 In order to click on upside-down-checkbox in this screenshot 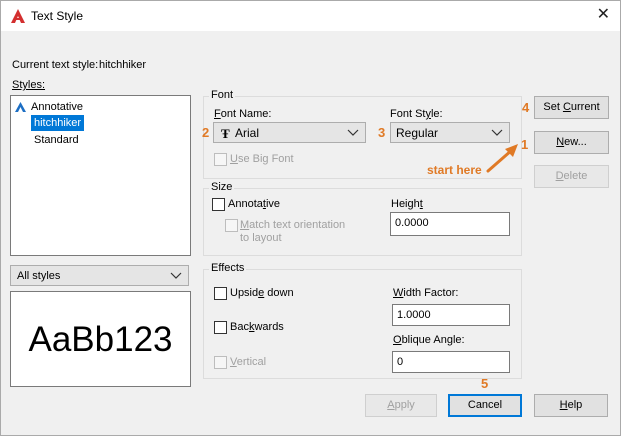, I will do `click(220, 293)`.